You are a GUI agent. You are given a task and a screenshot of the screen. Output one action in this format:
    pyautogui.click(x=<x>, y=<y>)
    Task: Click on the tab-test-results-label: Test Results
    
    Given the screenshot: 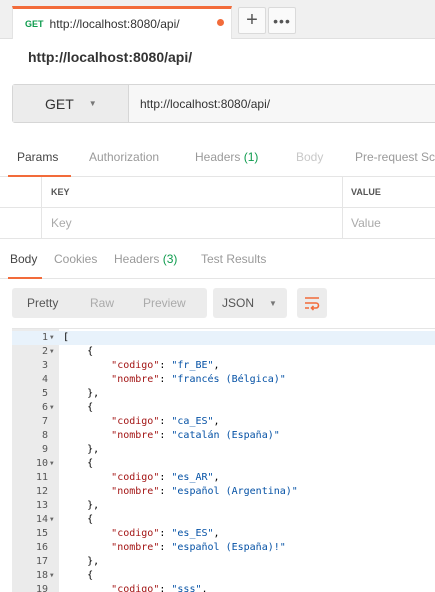 What is the action you would take?
    pyautogui.click(x=234, y=259)
    